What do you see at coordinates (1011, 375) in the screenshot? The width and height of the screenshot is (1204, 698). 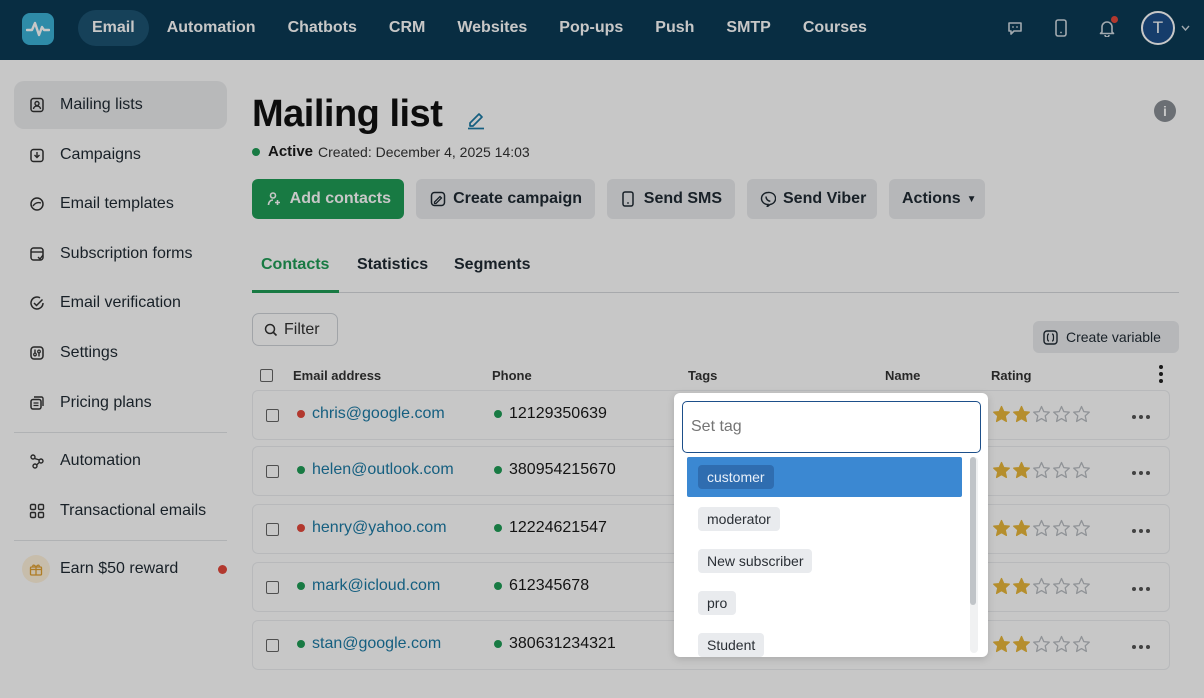 I see `column-rating: Rating` at bounding box center [1011, 375].